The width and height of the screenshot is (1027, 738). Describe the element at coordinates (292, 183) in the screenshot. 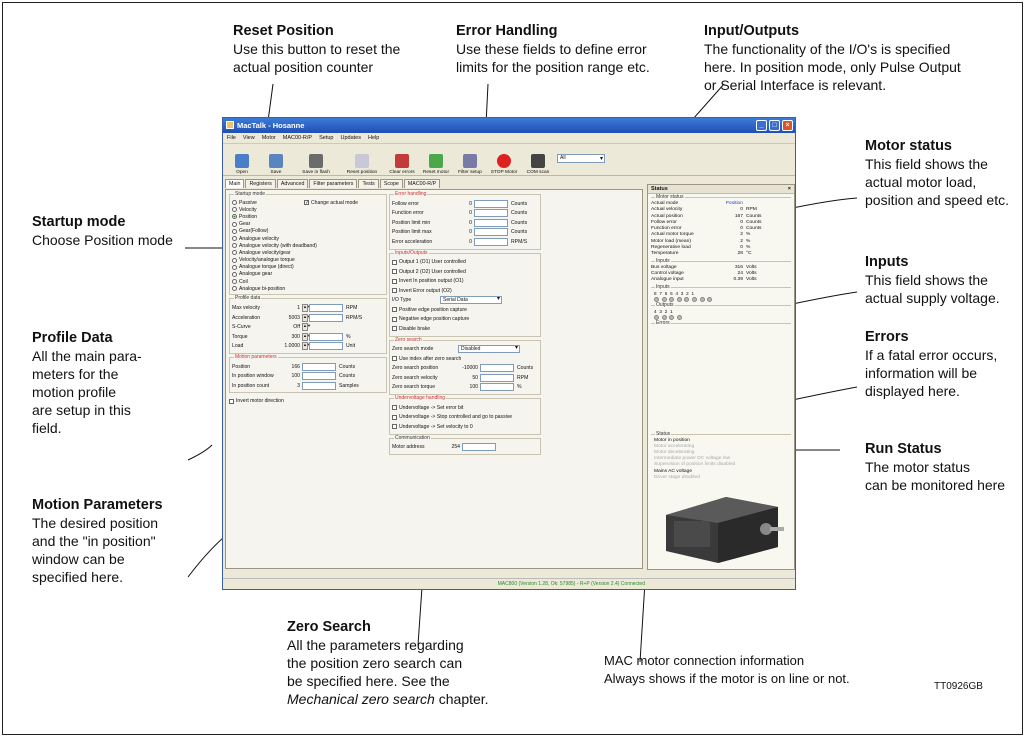

I see `tab-advanced: Advanced` at that location.